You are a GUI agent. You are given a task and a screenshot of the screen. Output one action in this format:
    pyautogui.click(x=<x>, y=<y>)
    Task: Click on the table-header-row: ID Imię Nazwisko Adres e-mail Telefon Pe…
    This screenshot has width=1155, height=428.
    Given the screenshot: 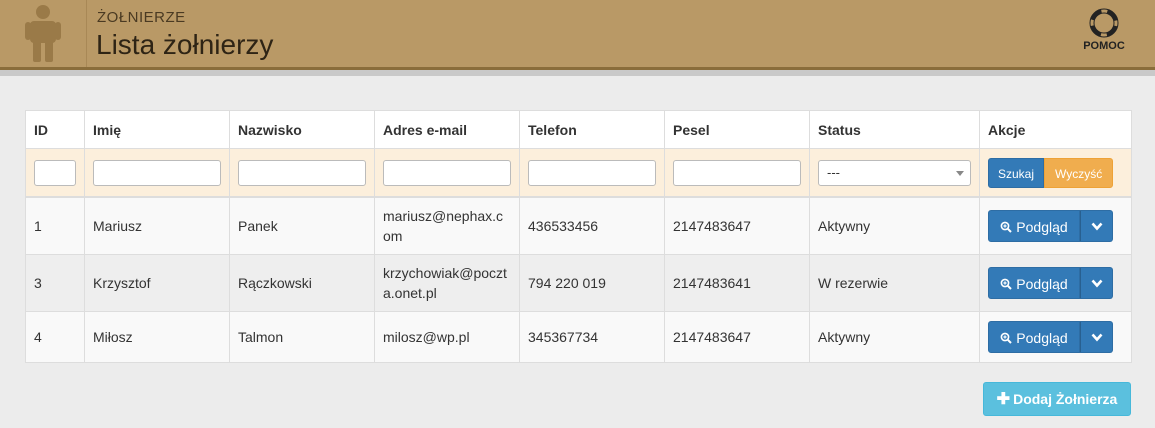 What is the action you would take?
    pyautogui.click(x=578, y=129)
    